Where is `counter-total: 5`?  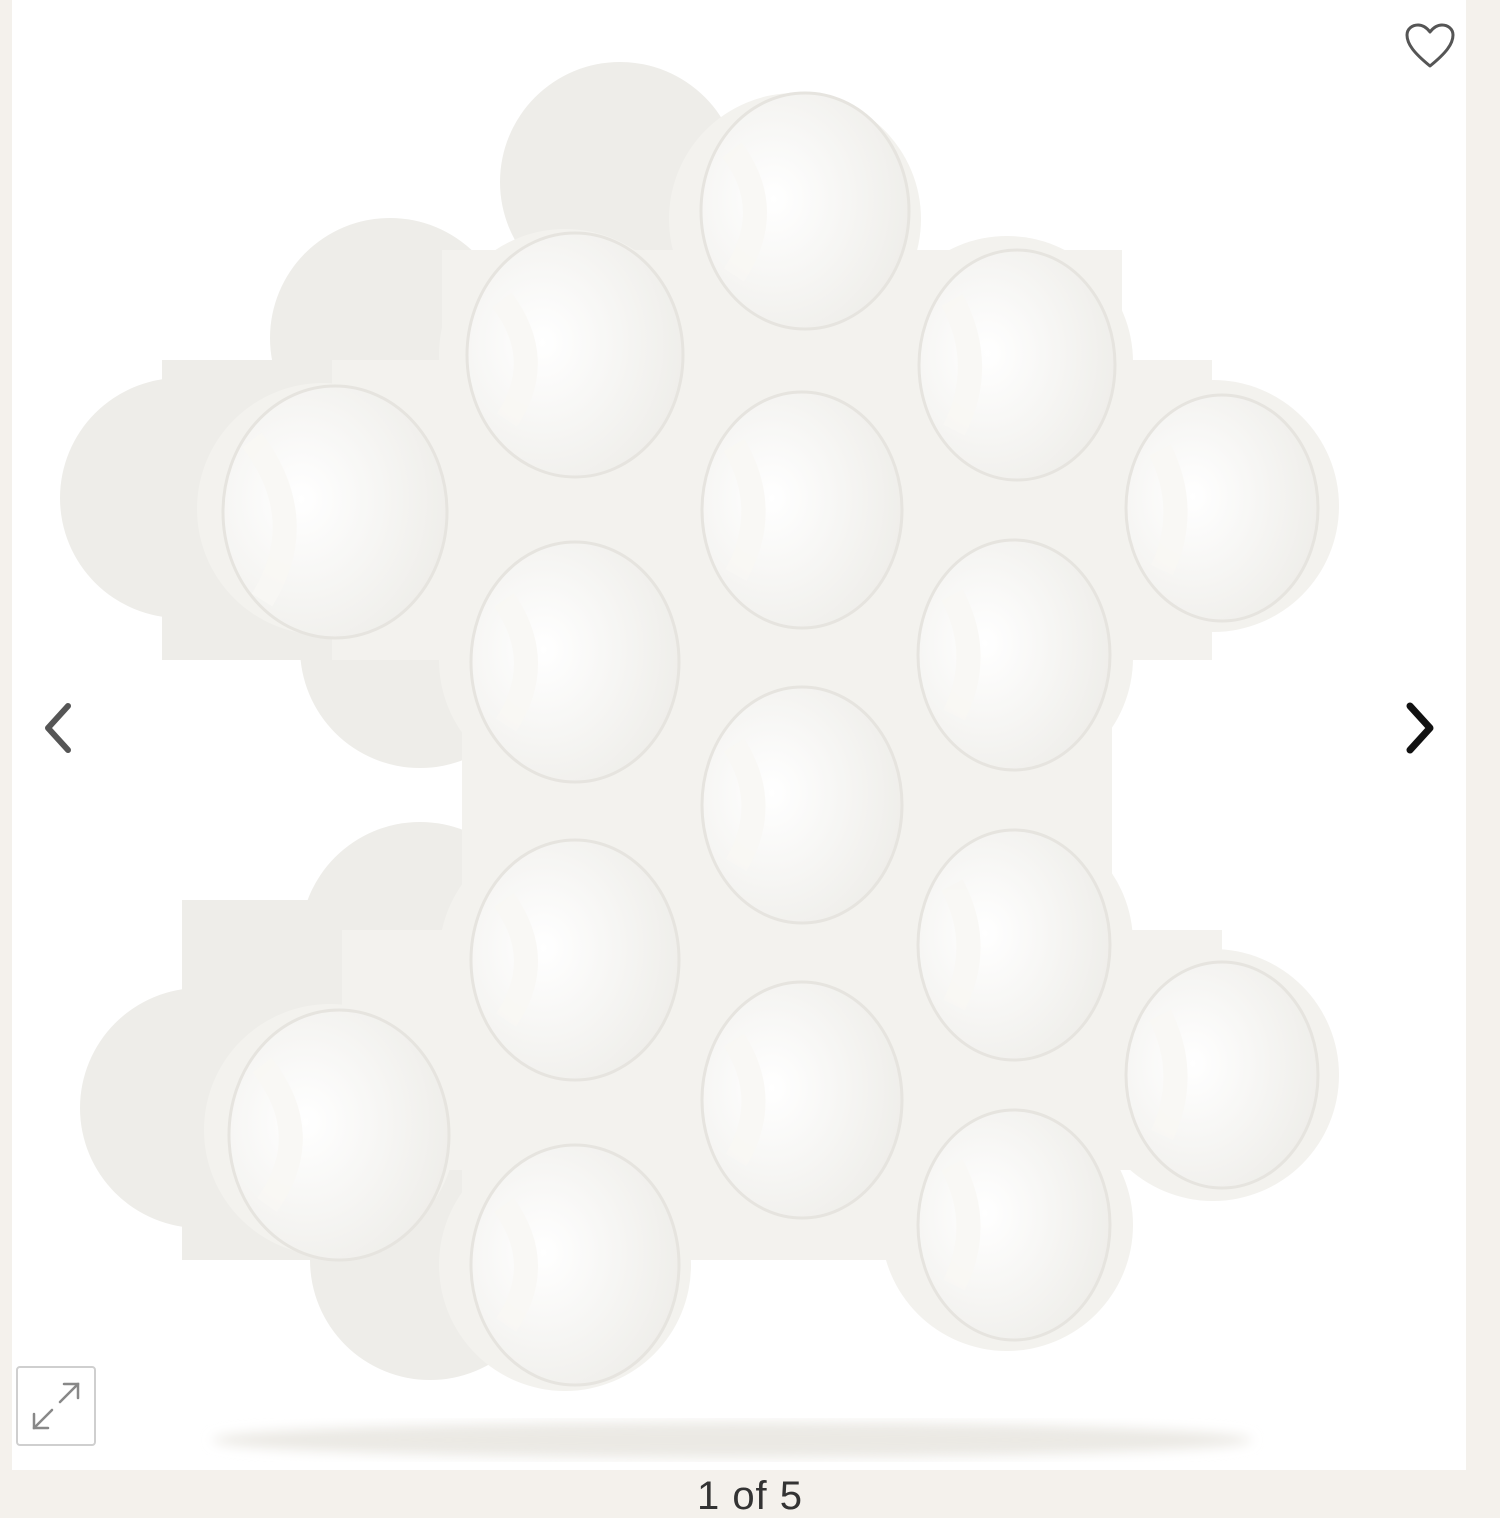 counter-total: 5 is located at coordinates (791, 1496).